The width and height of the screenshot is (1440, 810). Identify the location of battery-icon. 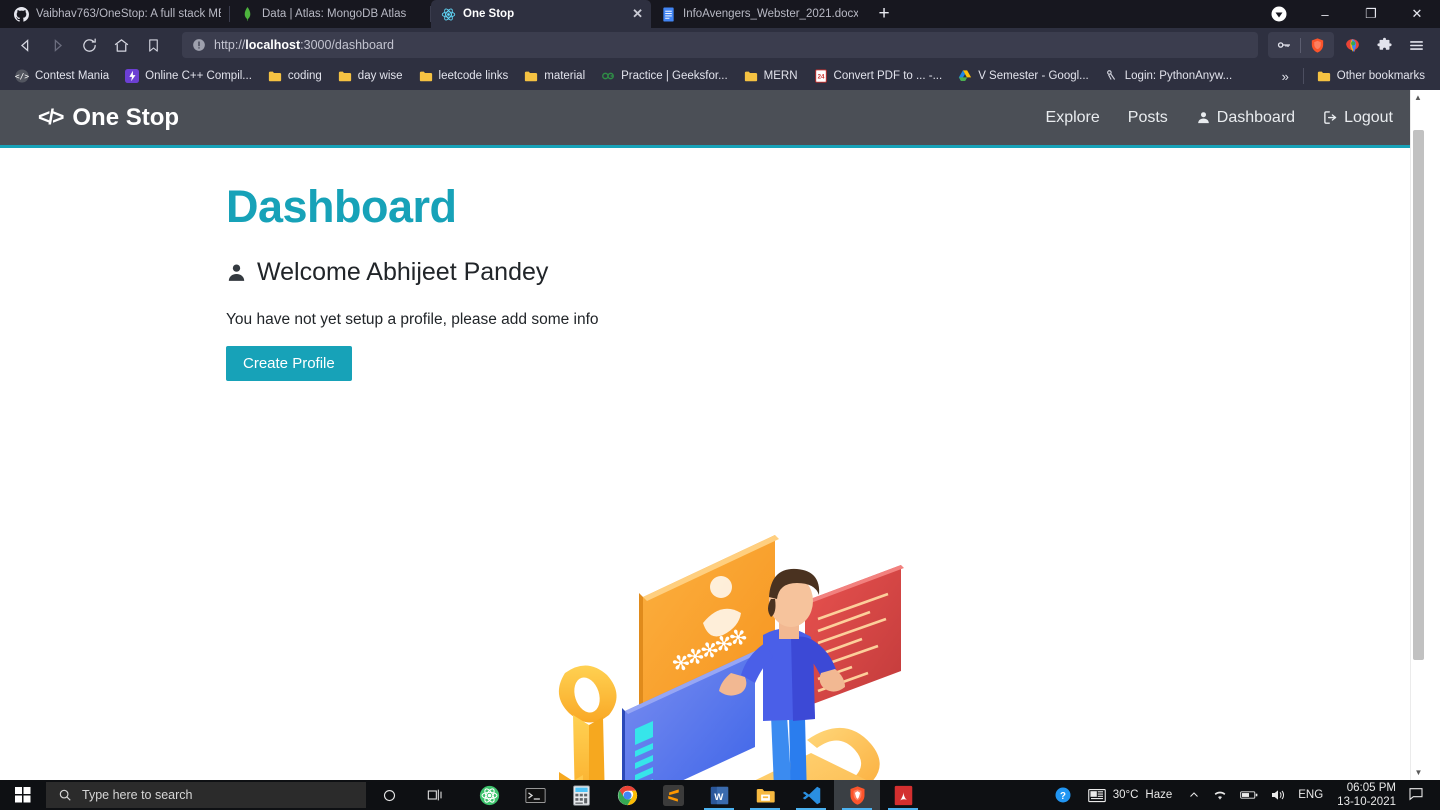
(1249, 795).